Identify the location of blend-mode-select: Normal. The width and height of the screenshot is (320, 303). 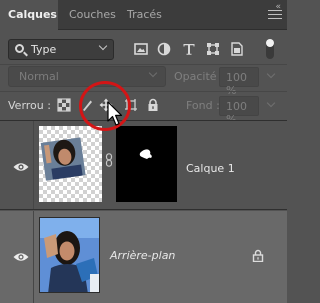
(87, 76).